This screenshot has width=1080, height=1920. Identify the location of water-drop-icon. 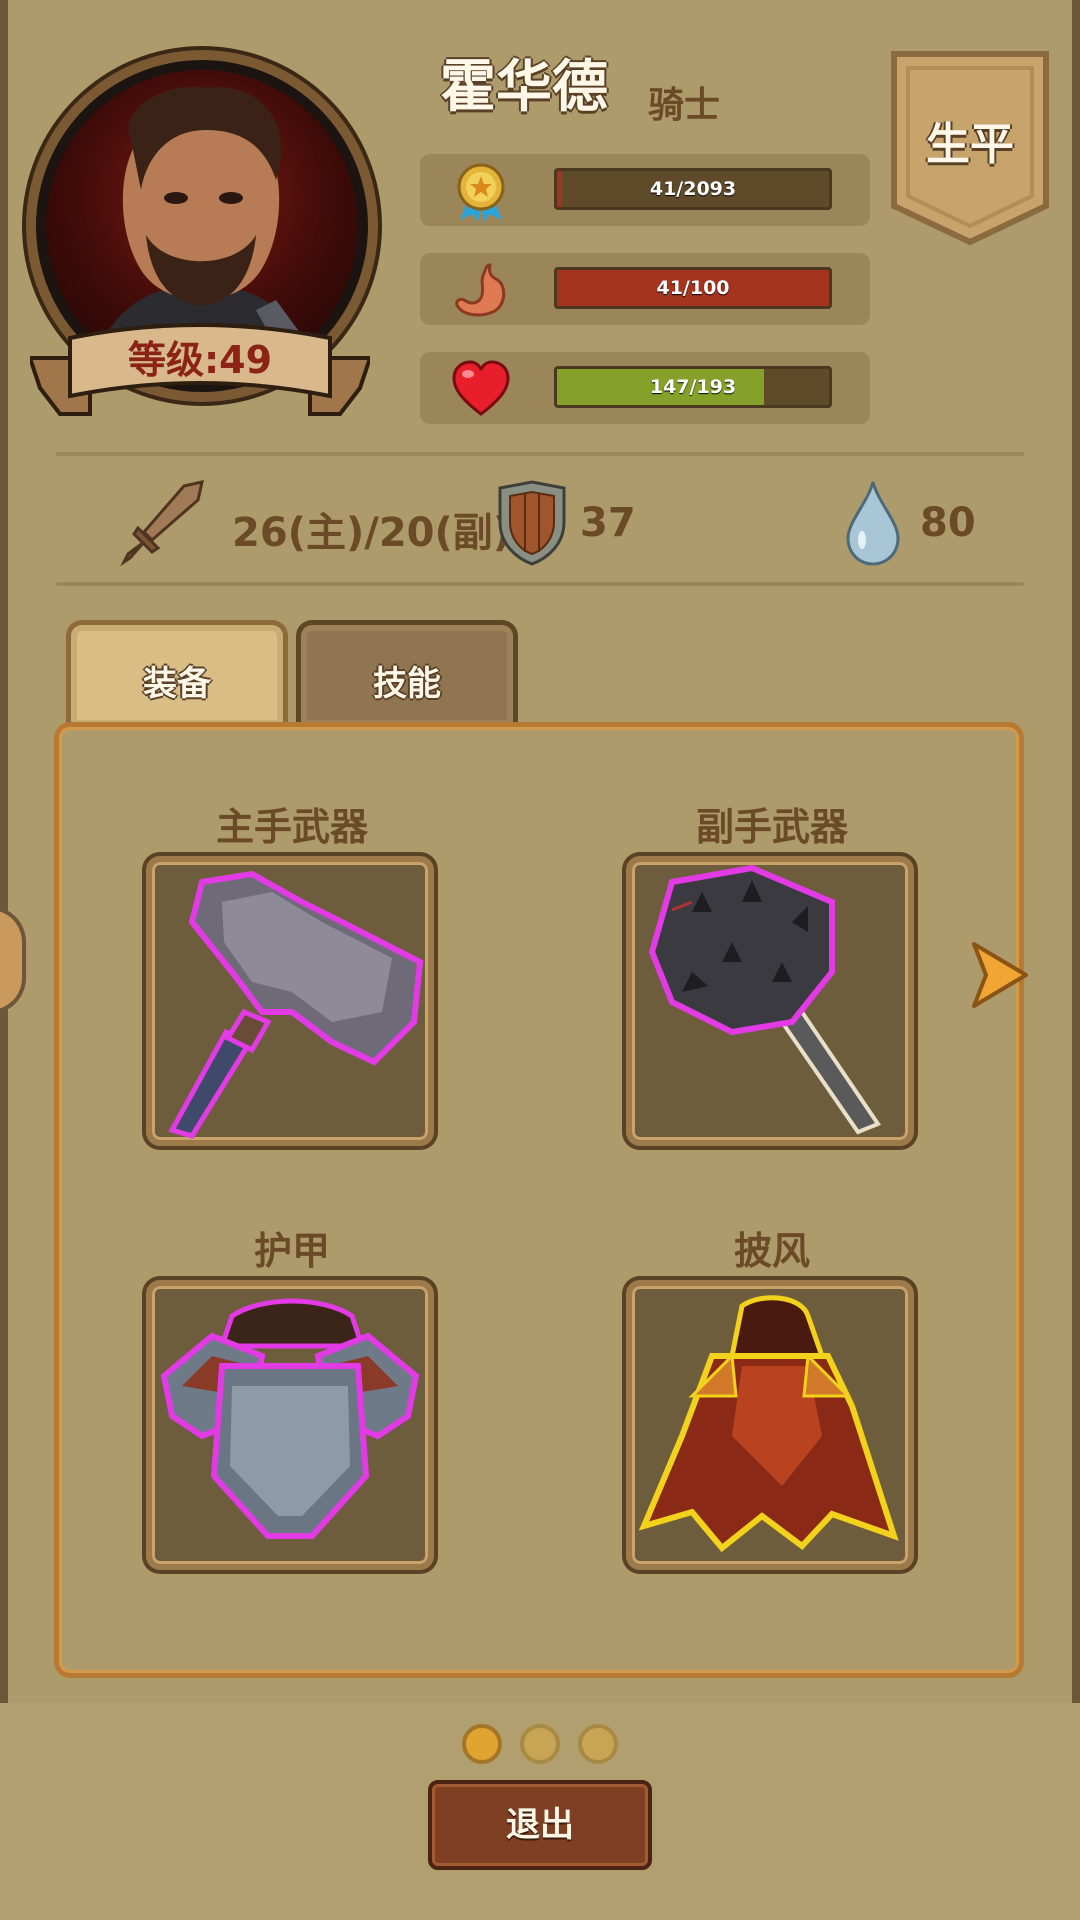
(873, 523).